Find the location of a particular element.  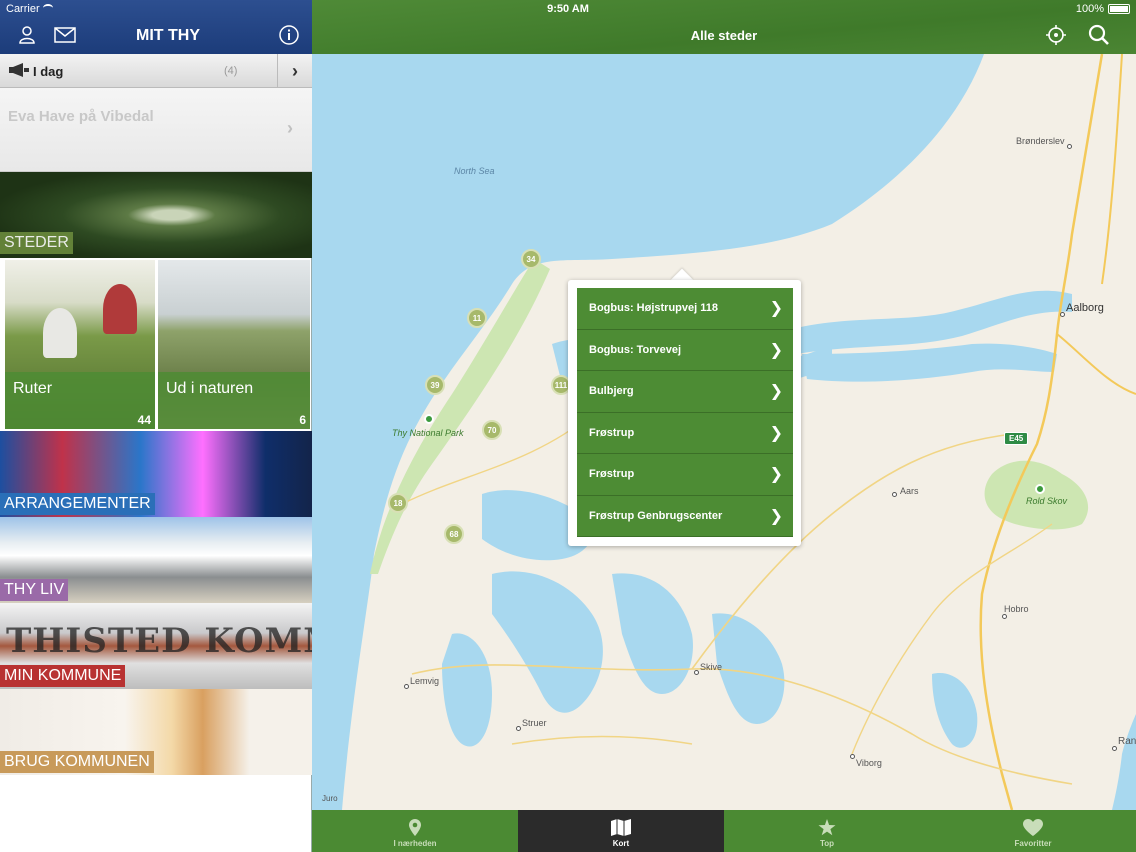

road-badge: E45 is located at coordinates (1016, 438).